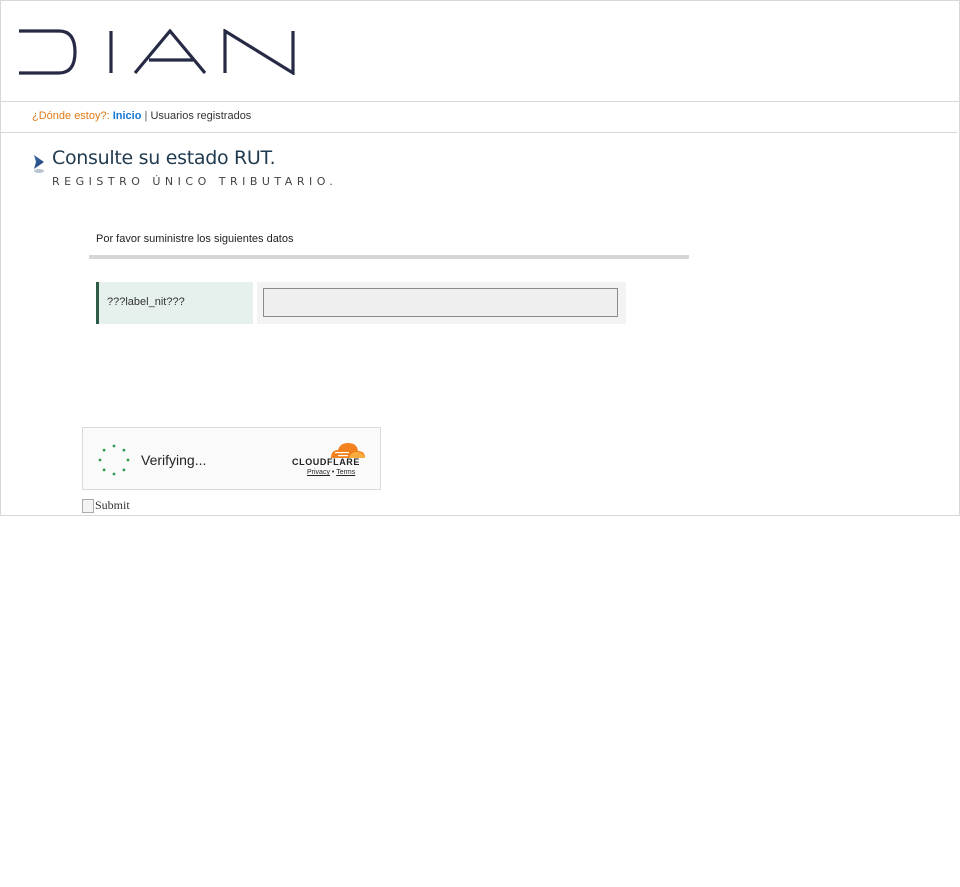 This screenshot has height=887, width=960. I want to click on nit-input-cell, so click(441, 303).